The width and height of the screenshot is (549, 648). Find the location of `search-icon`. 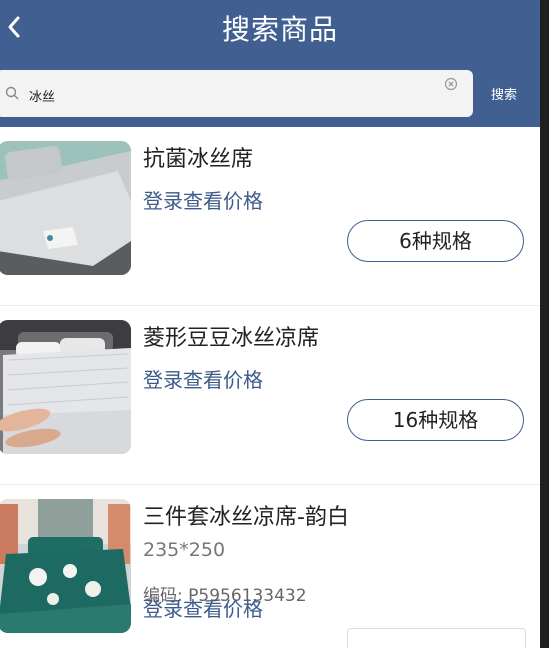

search-icon is located at coordinates (12, 93).